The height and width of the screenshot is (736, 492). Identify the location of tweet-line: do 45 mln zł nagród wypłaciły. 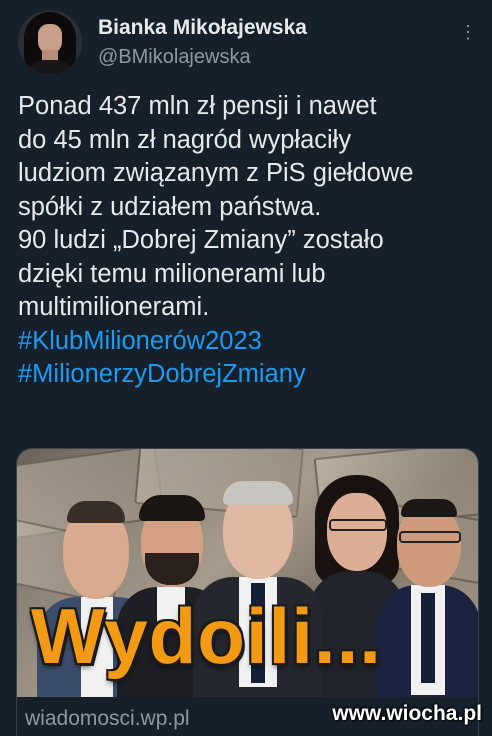
(185, 139).